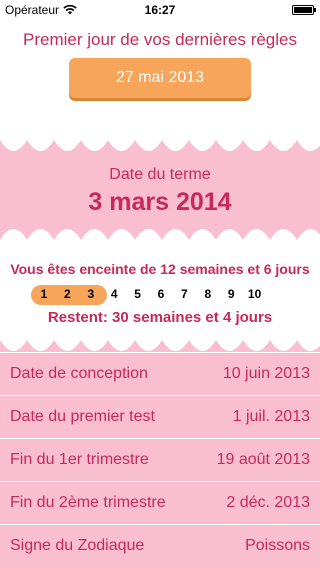 This screenshot has height=568, width=320. What do you see at coordinates (161, 294) in the screenshot?
I see `month-number: 6` at bounding box center [161, 294].